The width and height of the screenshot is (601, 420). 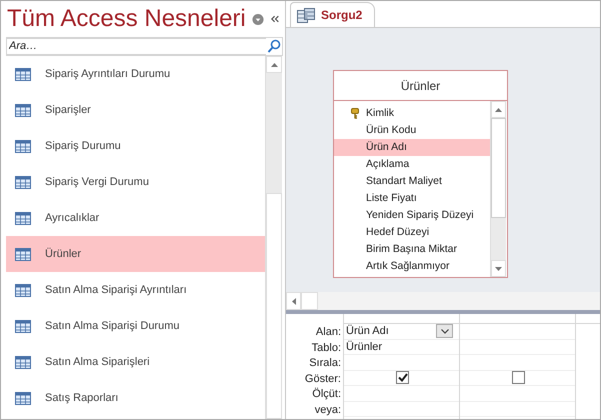 What do you see at coordinates (328, 332) in the screenshot?
I see `row-label: Alan:` at bounding box center [328, 332].